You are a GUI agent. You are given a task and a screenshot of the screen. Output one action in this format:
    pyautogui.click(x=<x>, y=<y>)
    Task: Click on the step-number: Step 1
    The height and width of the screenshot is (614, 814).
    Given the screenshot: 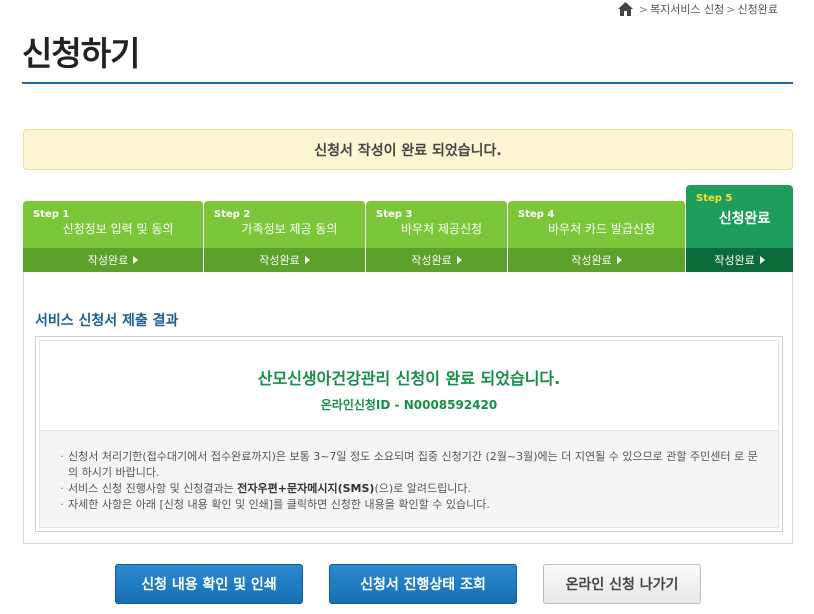 What is the action you would take?
    pyautogui.click(x=51, y=214)
    